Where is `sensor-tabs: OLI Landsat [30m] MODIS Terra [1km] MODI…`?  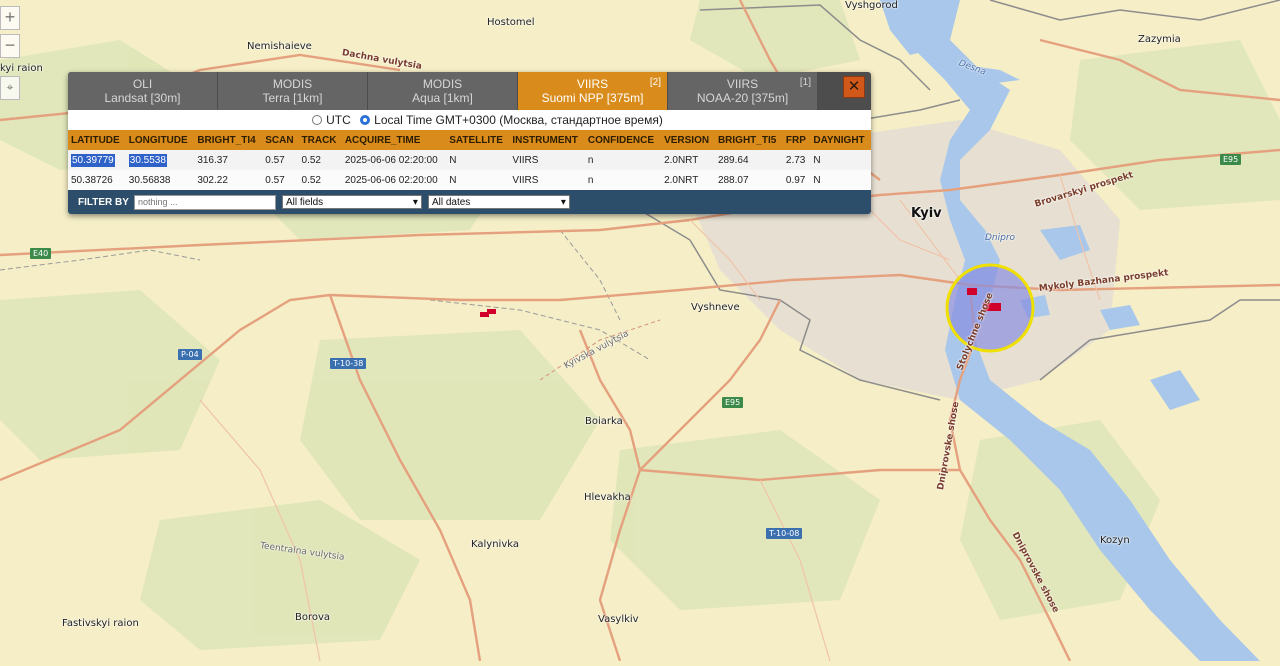
sensor-tabs: OLI Landsat [30m] MODIS Terra [1km] MODI… is located at coordinates (469, 91).